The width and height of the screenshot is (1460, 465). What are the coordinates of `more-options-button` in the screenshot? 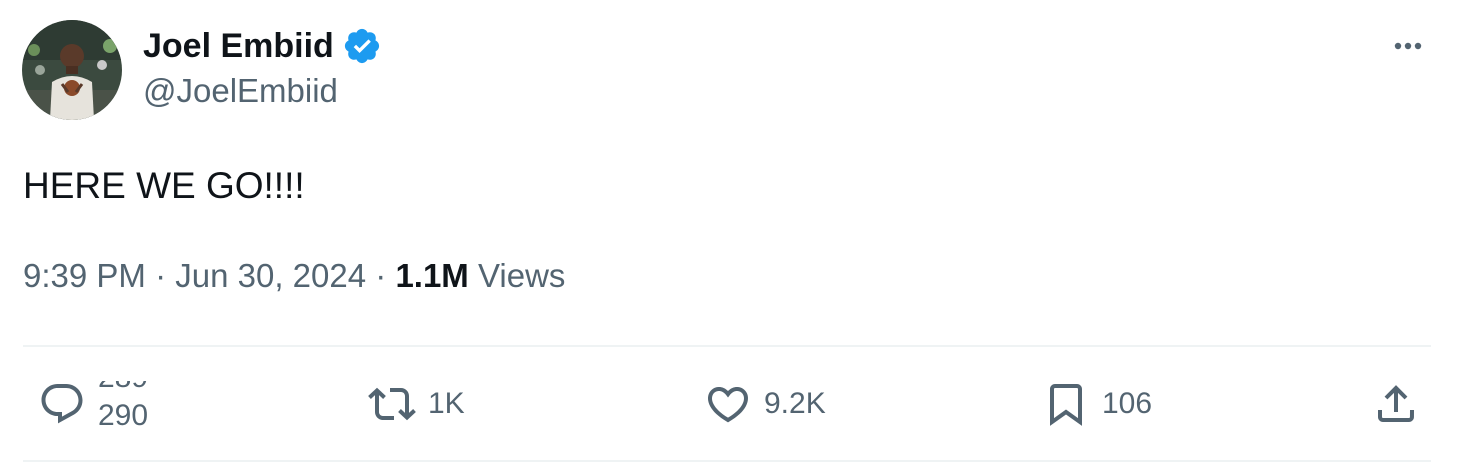 It's located at (1408, 46).